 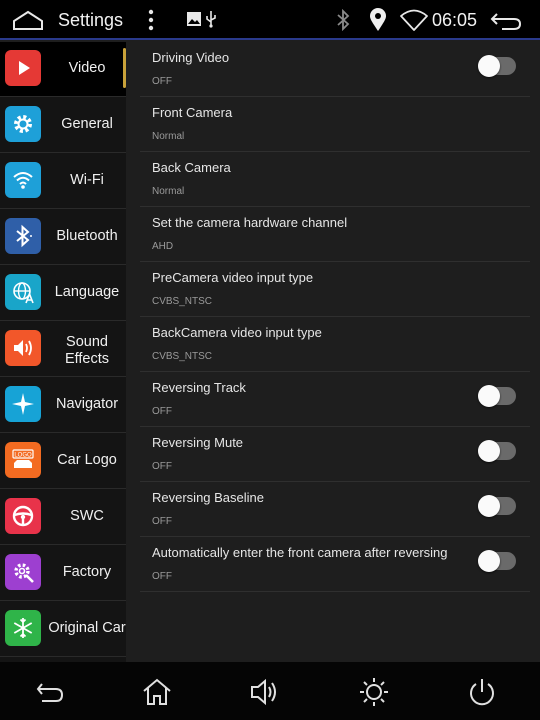 I want to click on setting-title: Reversing Baseline, so click(x=208, y=497).